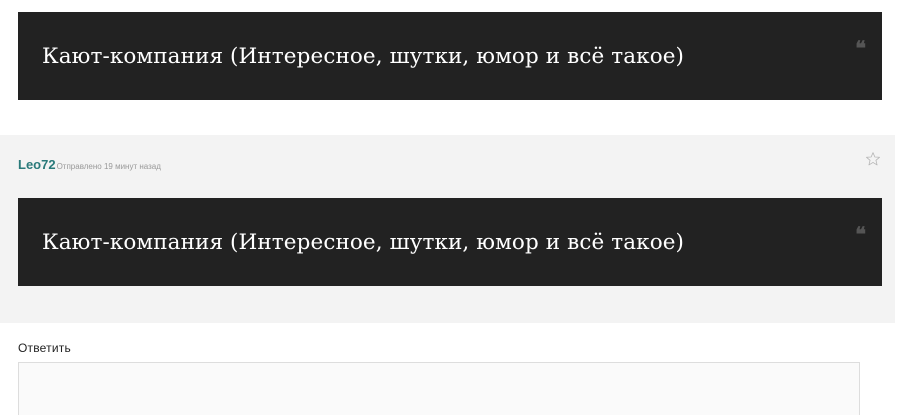  Describe the element at coordinates (44, 348) in the screenshot. I see `reply-label: Ответить` at that location.